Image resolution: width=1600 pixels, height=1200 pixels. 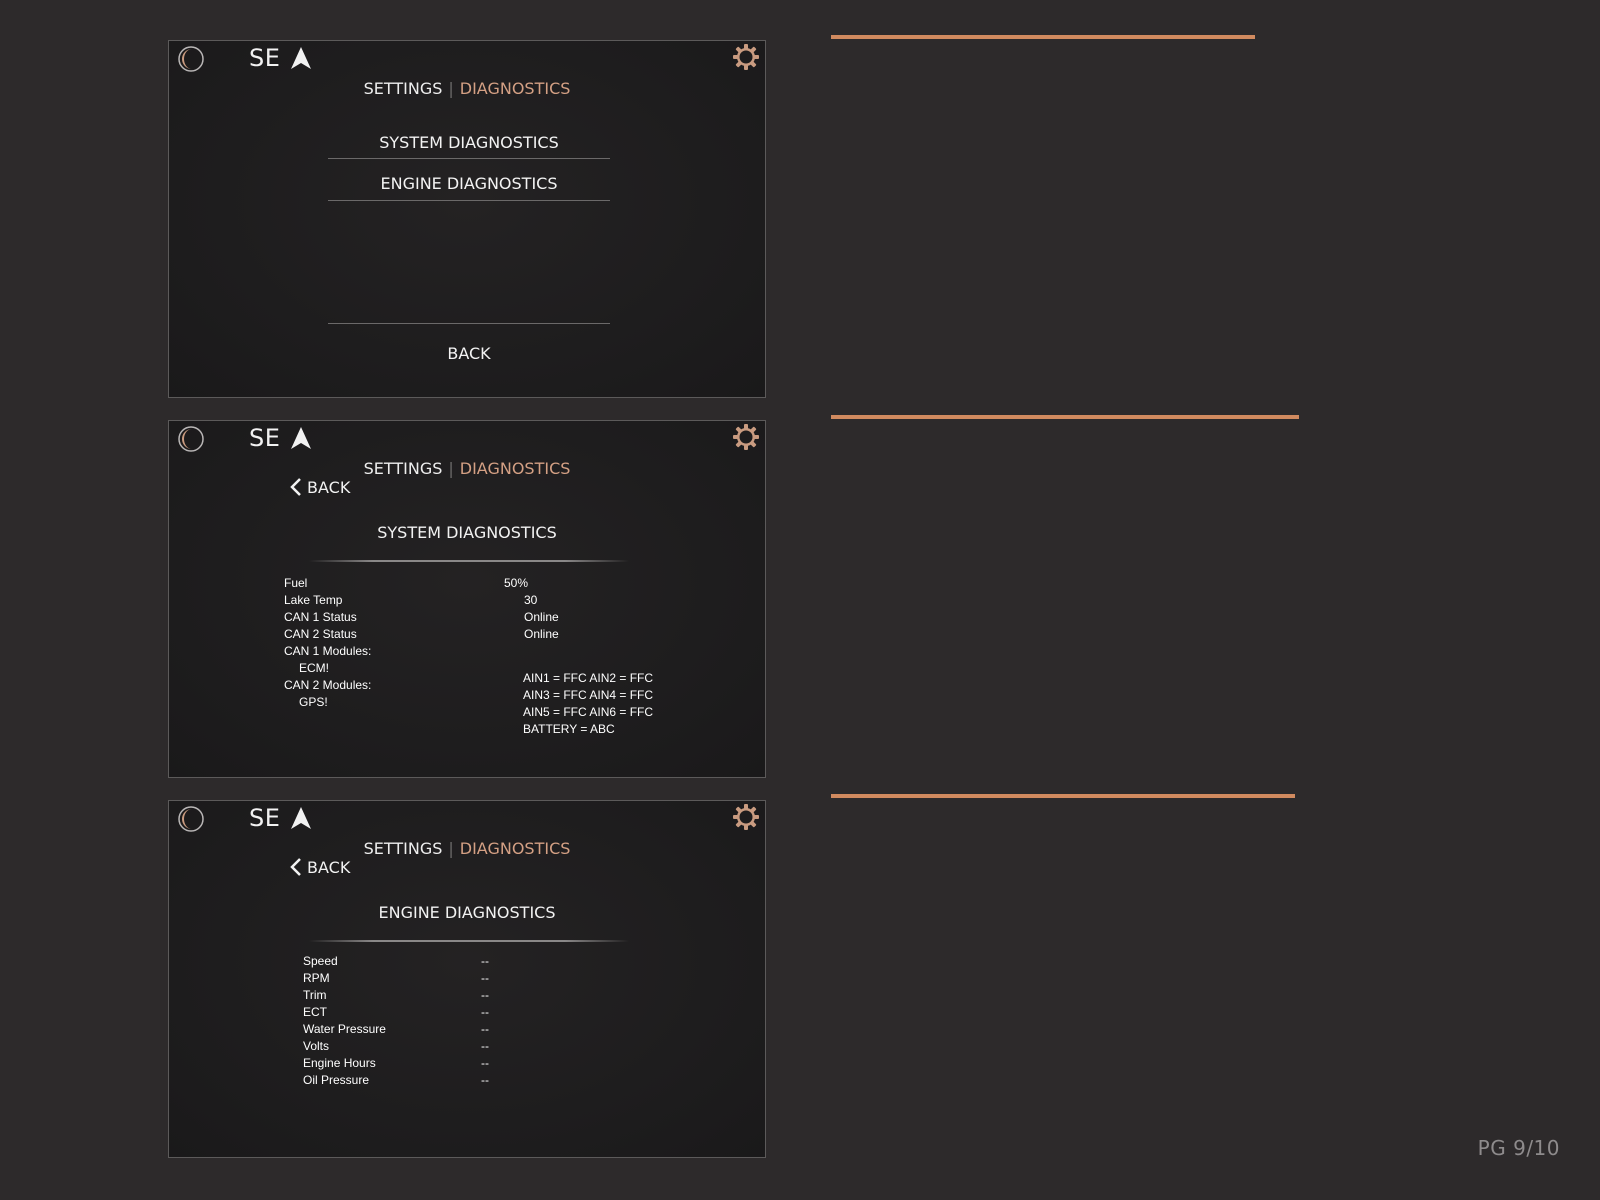 I want to click on can1-status-label: CAN 1 Status, so click(x=320, y=617).